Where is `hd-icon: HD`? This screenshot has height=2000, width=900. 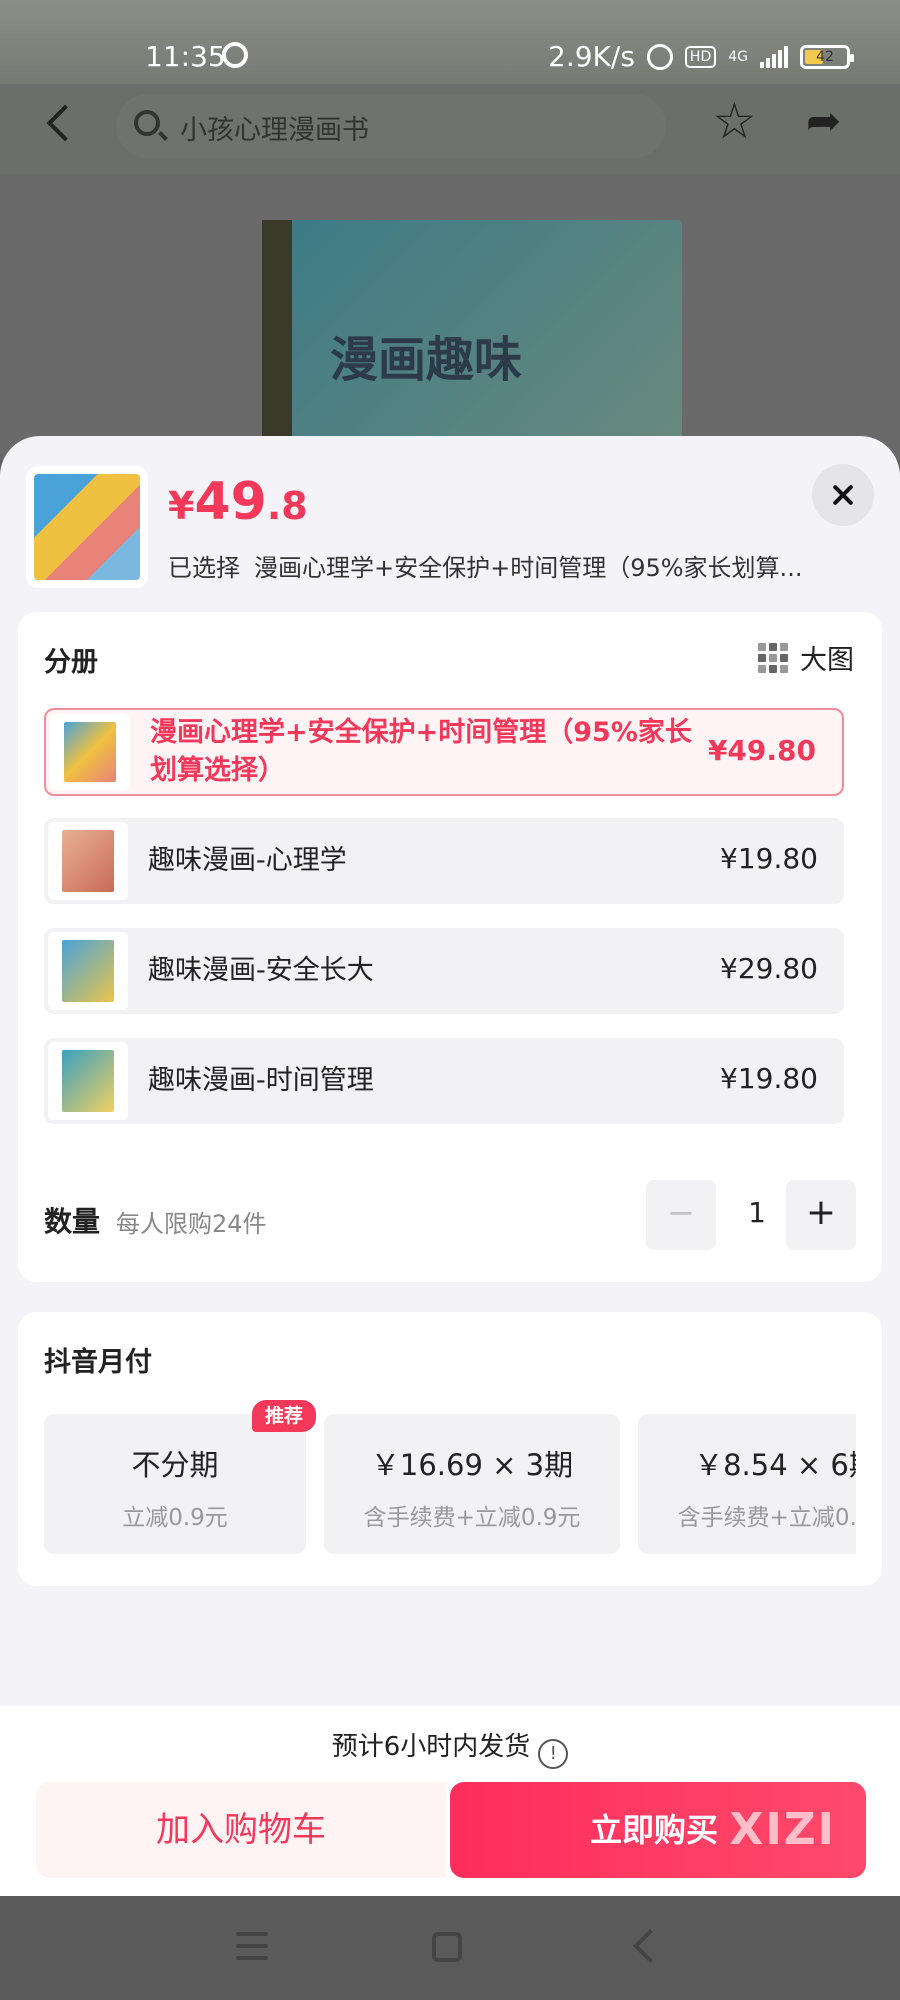
hd-icon: HD is located at coordinates (700, 56).